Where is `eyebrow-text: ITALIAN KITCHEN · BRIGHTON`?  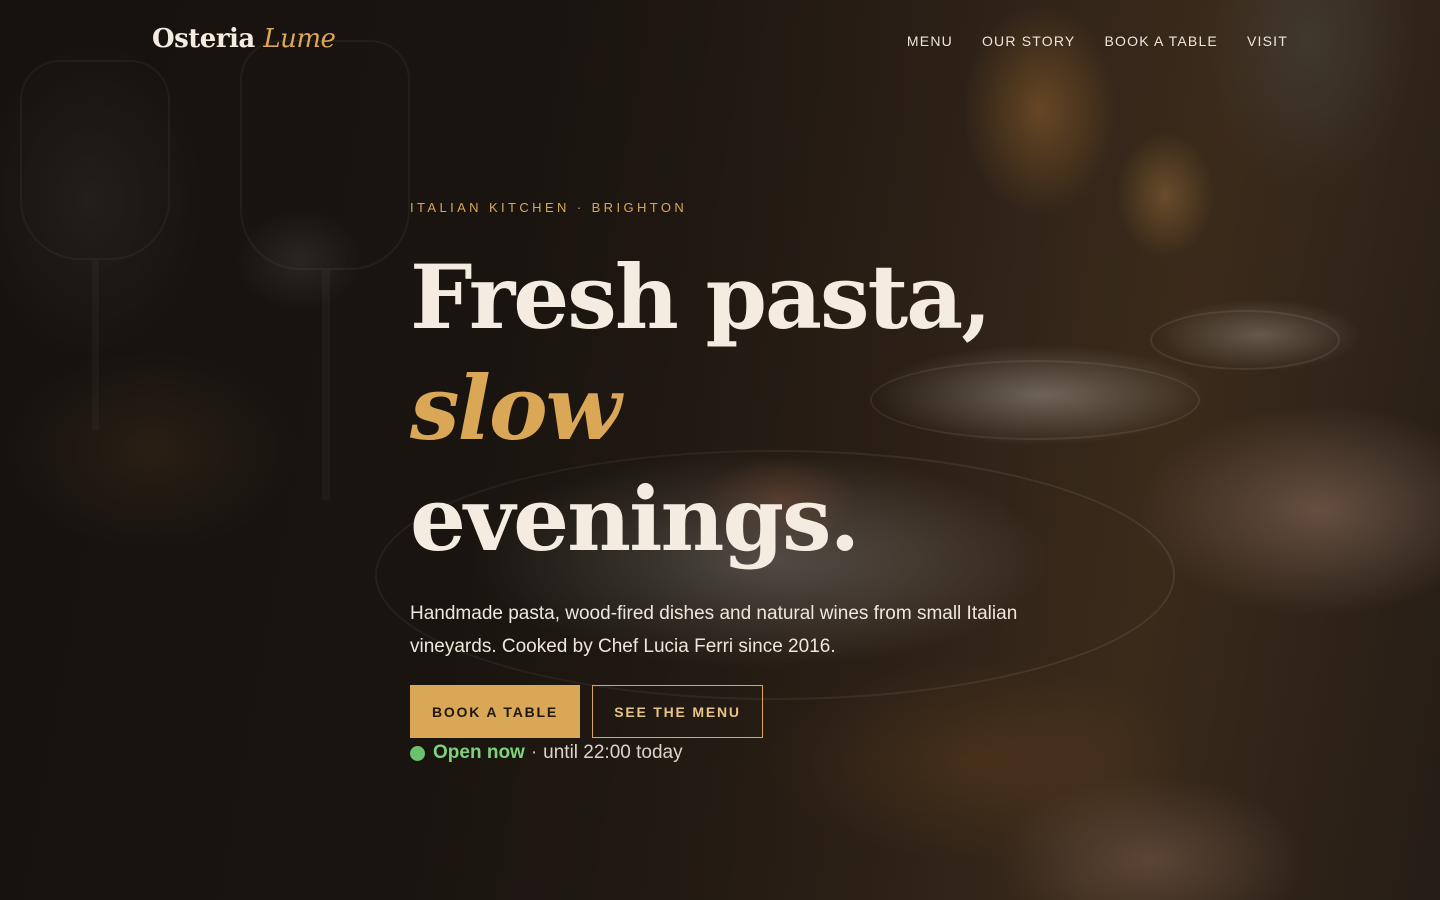 eyebrow-text: ITALIAN KITCHEN · BRIGHTON is located at coordinates (549, 207).